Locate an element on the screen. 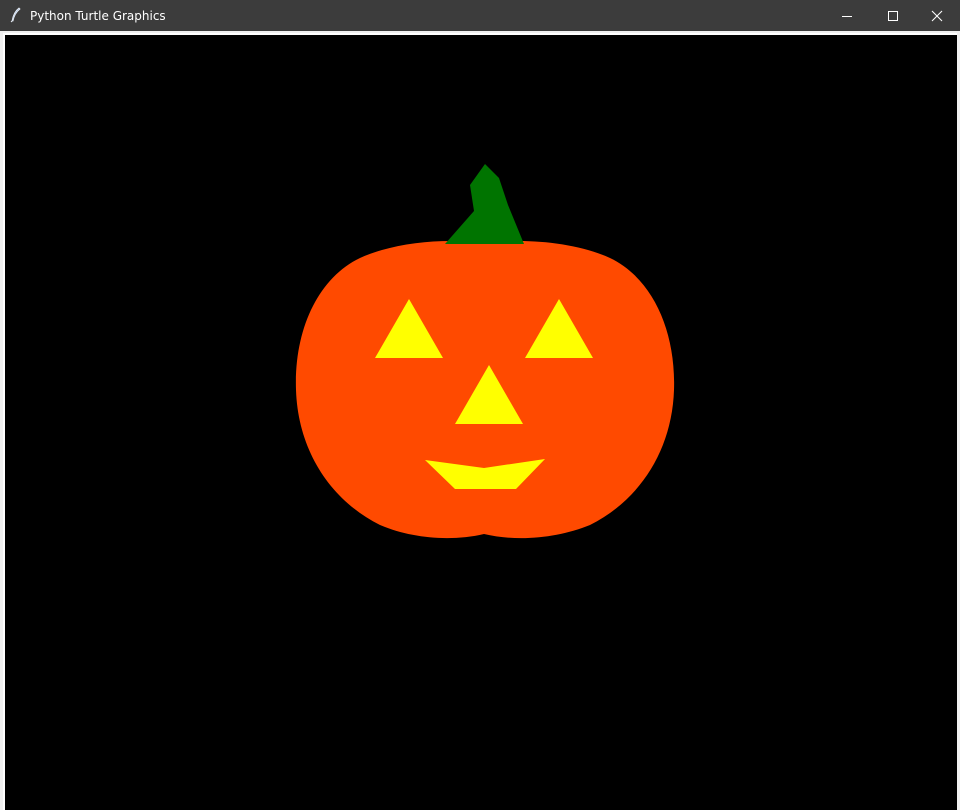 Image resolution: width=960 pixels, height=810 pixels. maximize-button is located at coordinates (893, 15).